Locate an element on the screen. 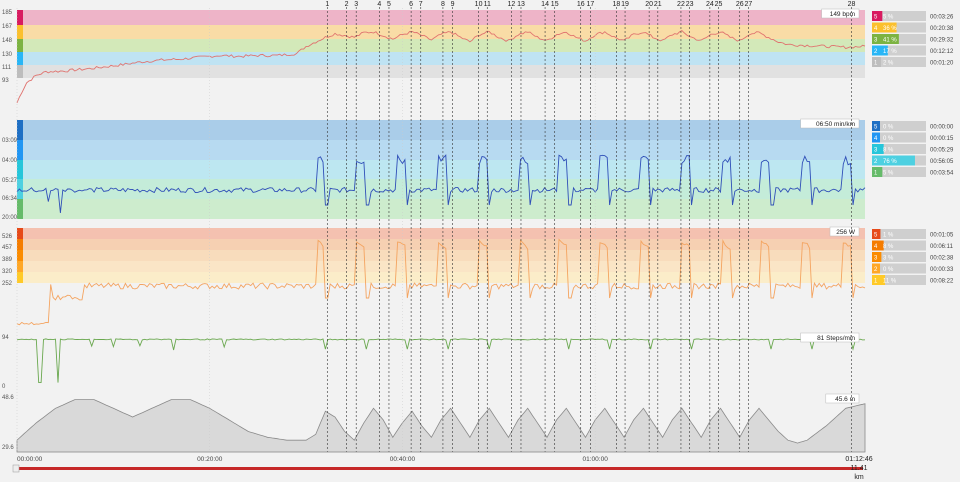 Image resolution: width=960 pixels, height=482 pixels. lap-label: 2 is located at coordinates (347, 4).